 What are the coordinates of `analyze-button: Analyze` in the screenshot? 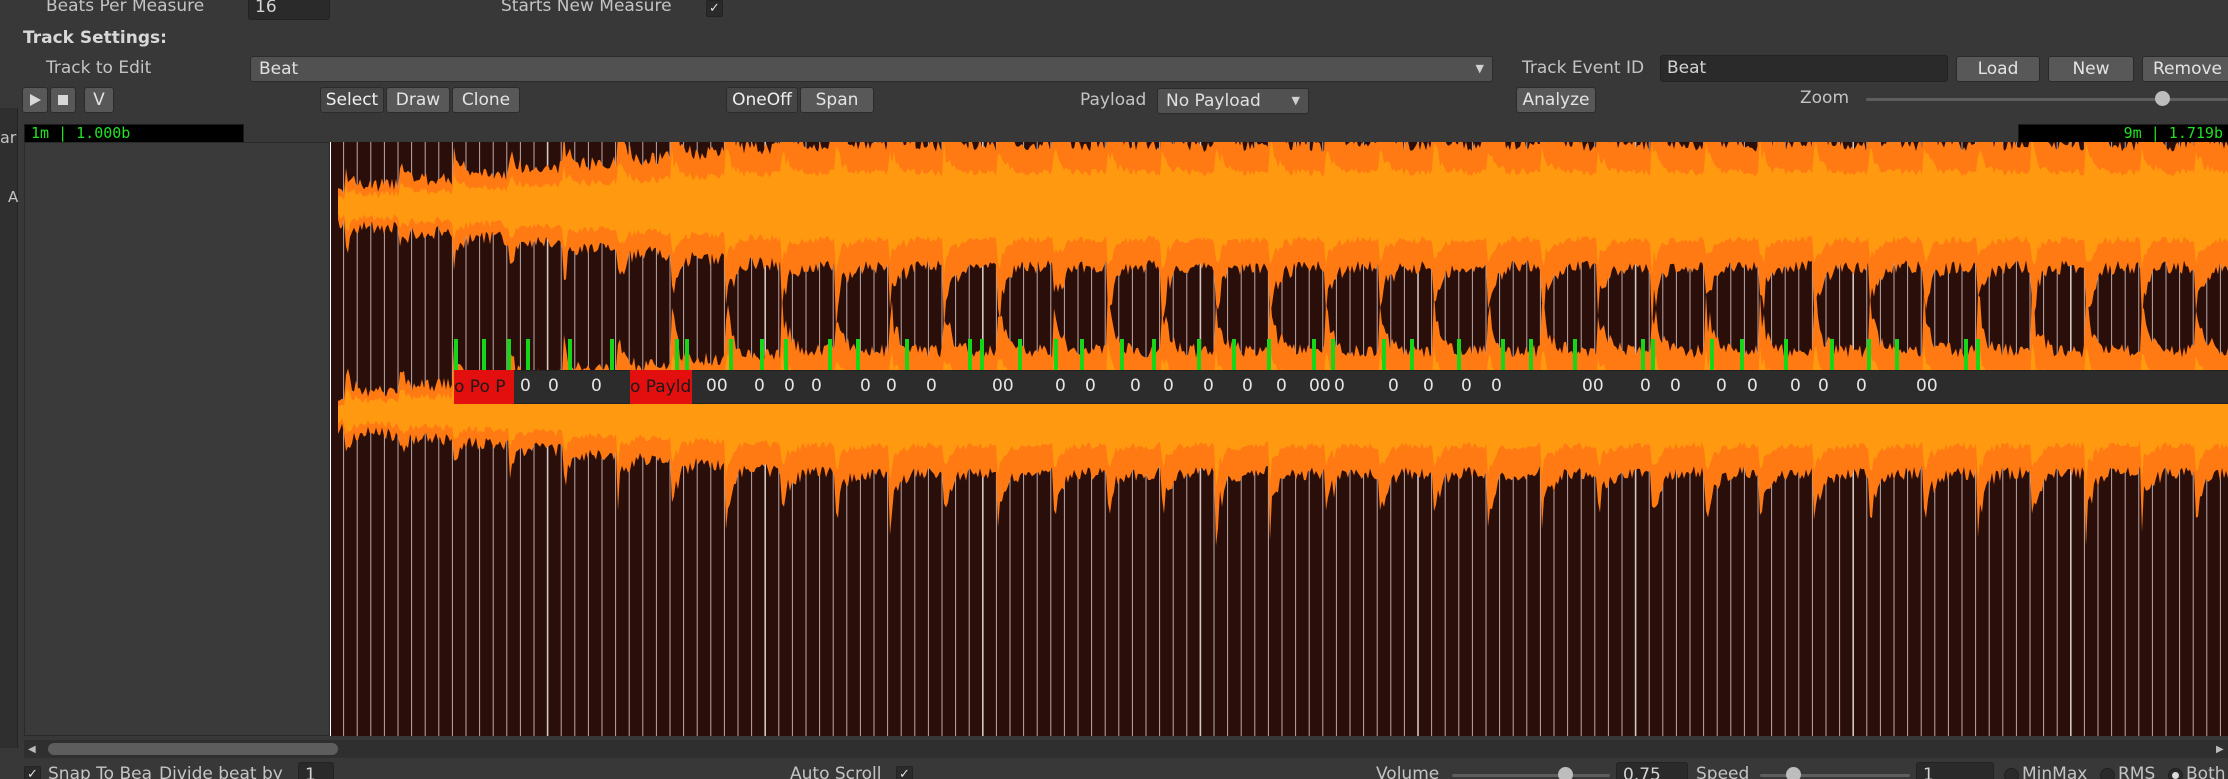 It's located at (1556, 100).